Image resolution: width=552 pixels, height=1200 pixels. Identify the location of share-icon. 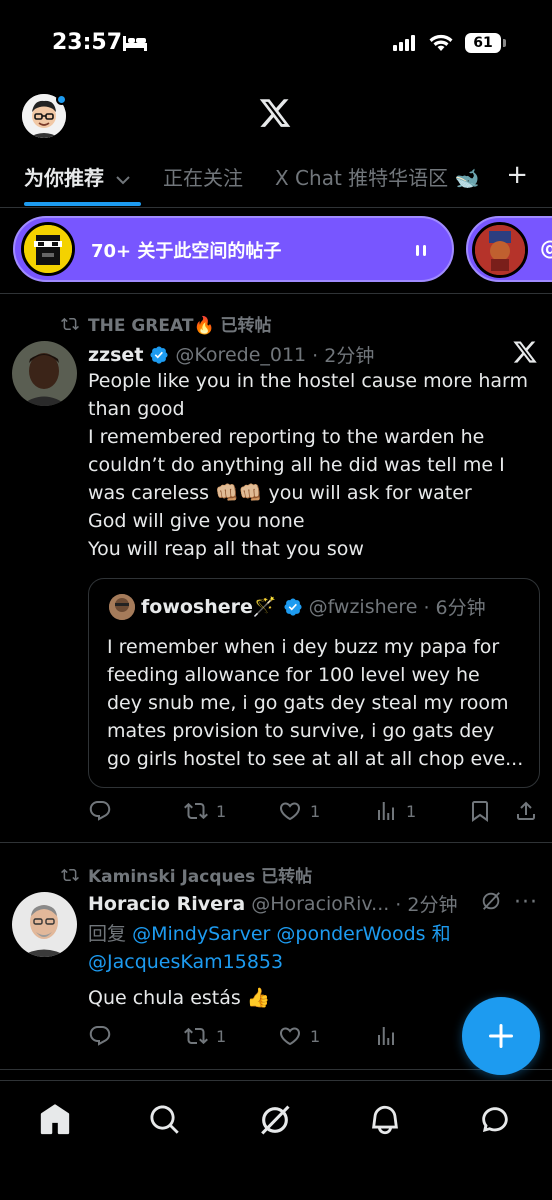
(526, 810).